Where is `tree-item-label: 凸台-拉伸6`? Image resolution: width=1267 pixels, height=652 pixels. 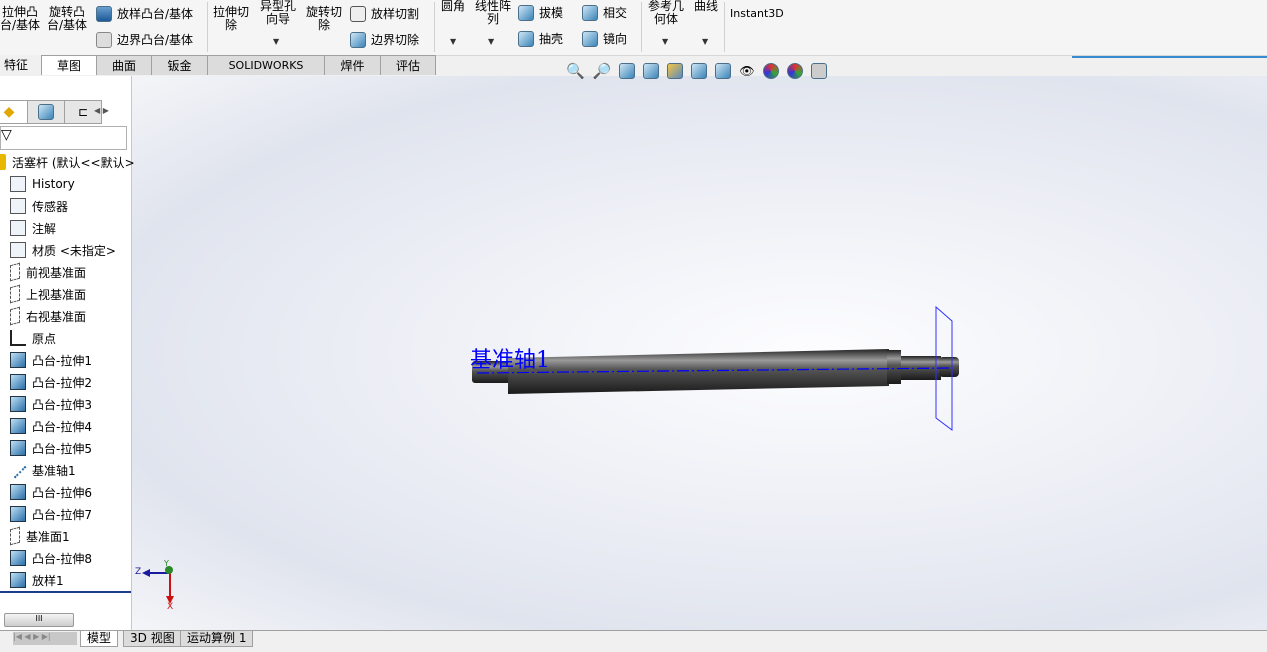 tree-item-label: 凸台-拉伸6 is located at coordinates (62, 492).